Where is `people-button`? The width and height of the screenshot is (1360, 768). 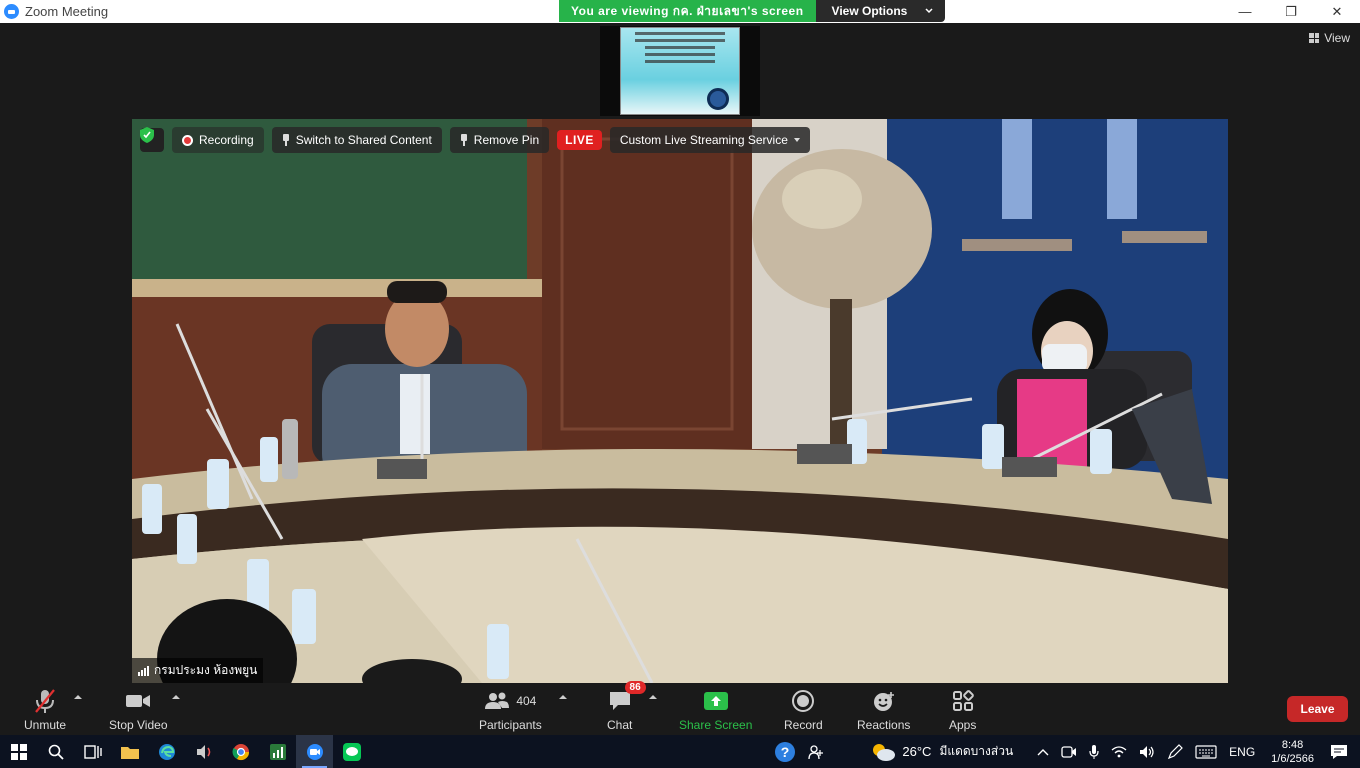
people-button is located at coordinates (816, 752).